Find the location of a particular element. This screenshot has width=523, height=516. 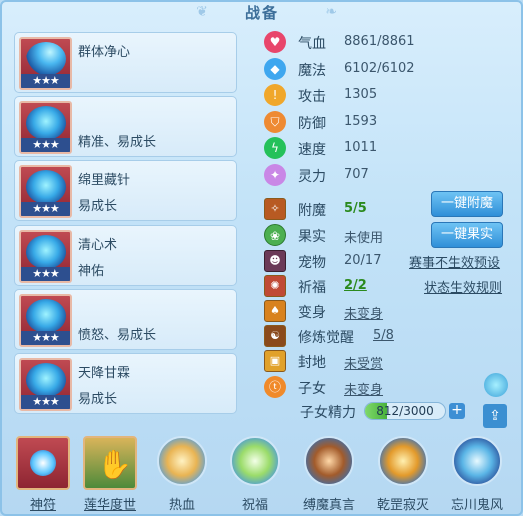

qiangang-icon is located at coordinates (403, 461).